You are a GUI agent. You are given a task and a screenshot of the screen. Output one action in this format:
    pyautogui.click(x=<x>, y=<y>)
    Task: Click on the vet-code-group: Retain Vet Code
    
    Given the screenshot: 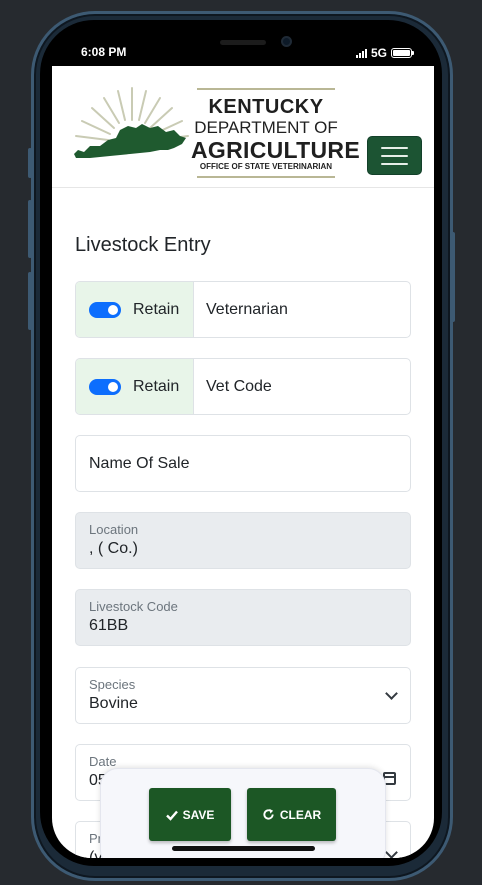 What is the action you would take?
    pyautogui.click(x=243, y=386)
    